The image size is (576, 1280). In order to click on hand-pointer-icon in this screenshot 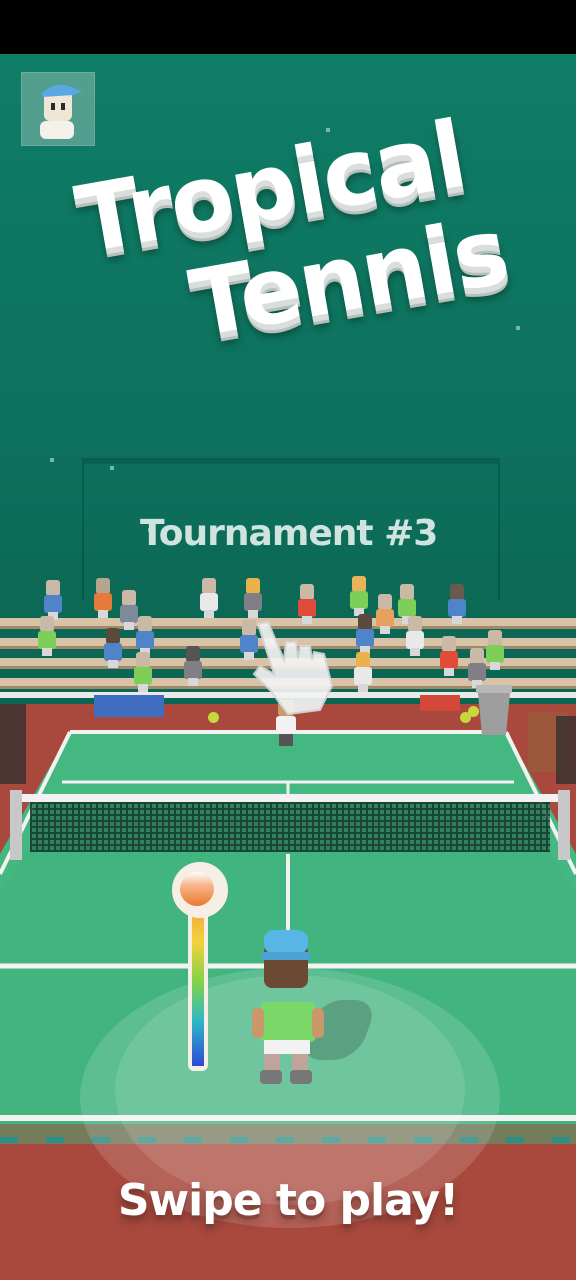, I will do `click(292, 666)`.